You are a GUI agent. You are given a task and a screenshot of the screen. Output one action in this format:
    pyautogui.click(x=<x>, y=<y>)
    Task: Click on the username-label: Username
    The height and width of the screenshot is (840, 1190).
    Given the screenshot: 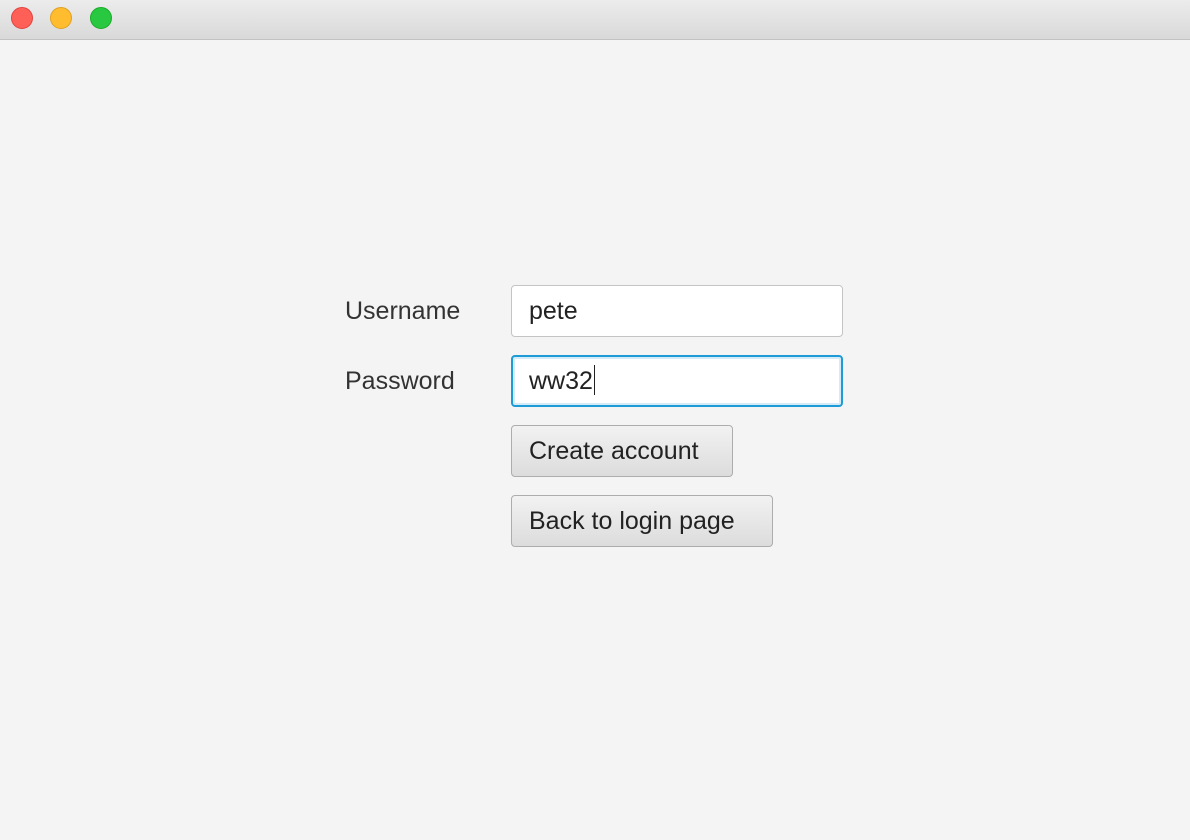 What is the action you would take?
    pyautogui.click(x=403, y=311)
    